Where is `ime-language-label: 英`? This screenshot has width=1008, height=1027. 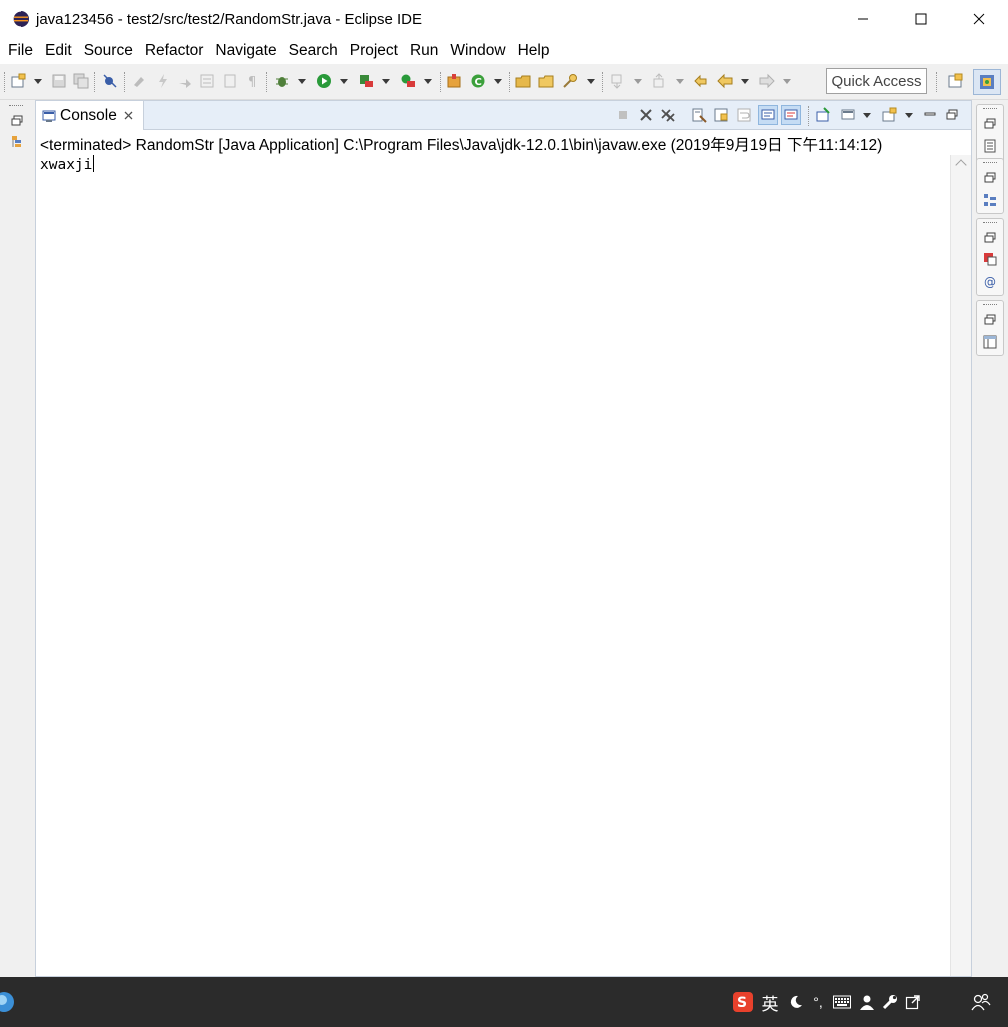
ime-language-label: 英 is located at coordinates (770, 1002).